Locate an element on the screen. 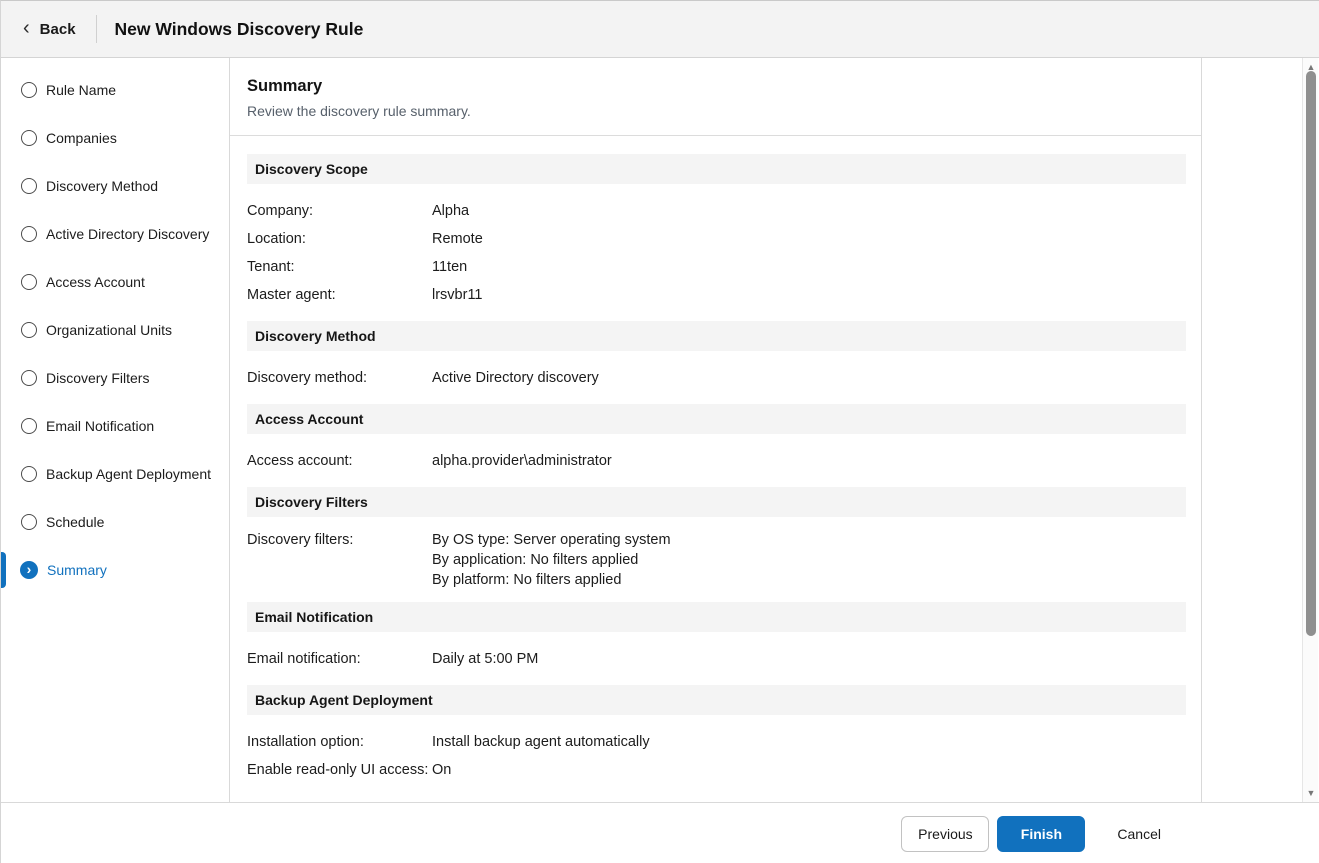  sidebar-item-discovery-filters: Discovery Filters is located at coordinates (115, 378).